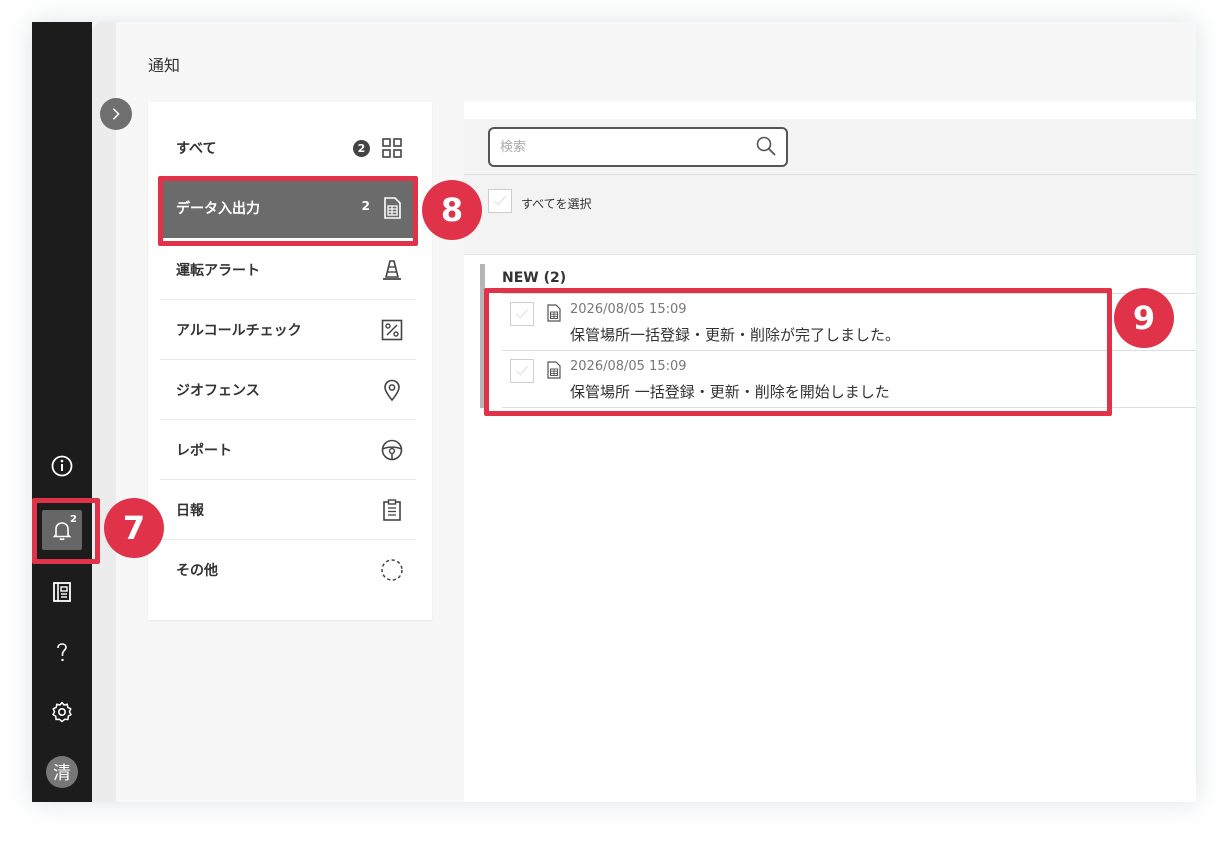 The width and height of the screenshot is (1228, 844). What do you see at coordinates (239, 330) in the screenshot?
I see `category-label: アルコールチェック` at bounding box center [239, 330].